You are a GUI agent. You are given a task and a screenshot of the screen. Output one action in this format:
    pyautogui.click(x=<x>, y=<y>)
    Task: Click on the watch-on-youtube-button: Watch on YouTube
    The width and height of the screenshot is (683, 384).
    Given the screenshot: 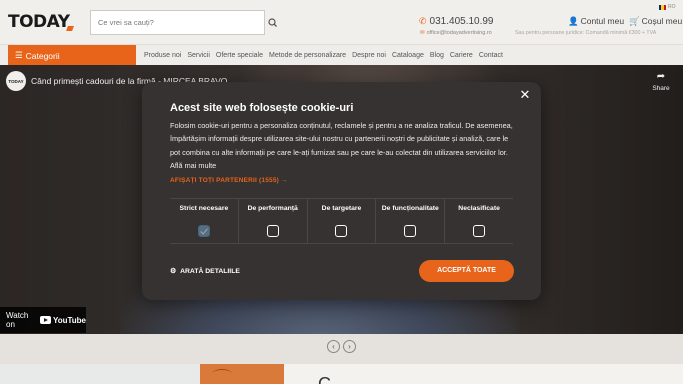 What is the action you would take?
    pyautogui.click(x=43, y=320)
    